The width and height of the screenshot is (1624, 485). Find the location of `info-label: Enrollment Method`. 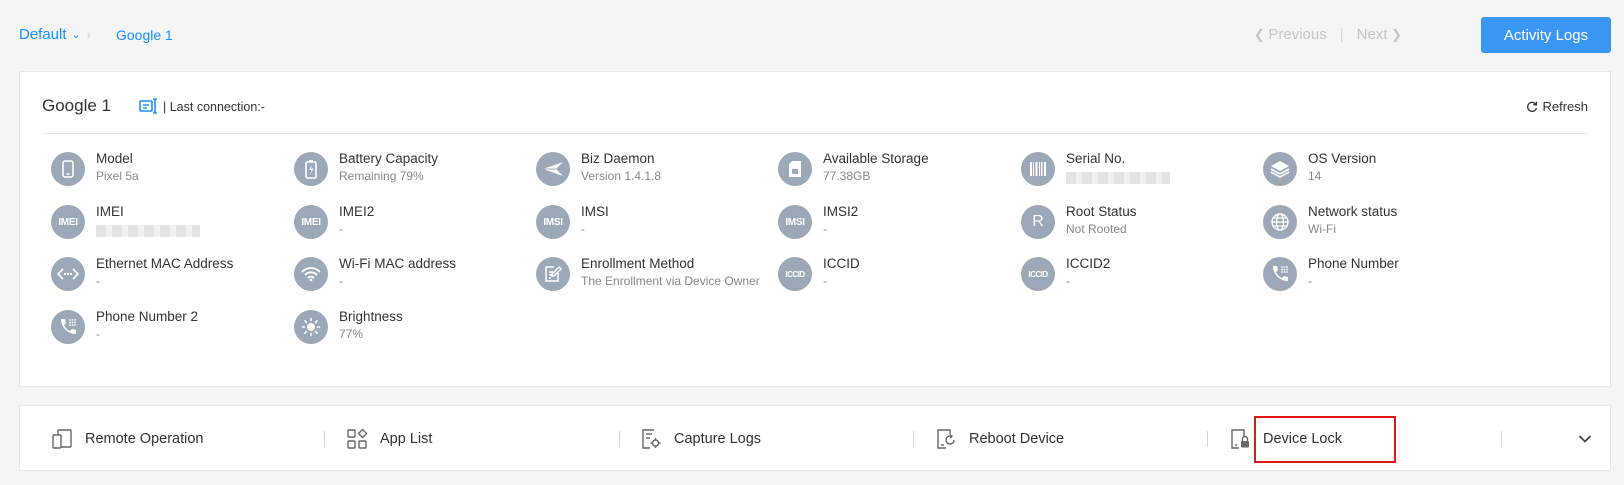

info-label: Enrollment Method is located at coordinates (638, 263).